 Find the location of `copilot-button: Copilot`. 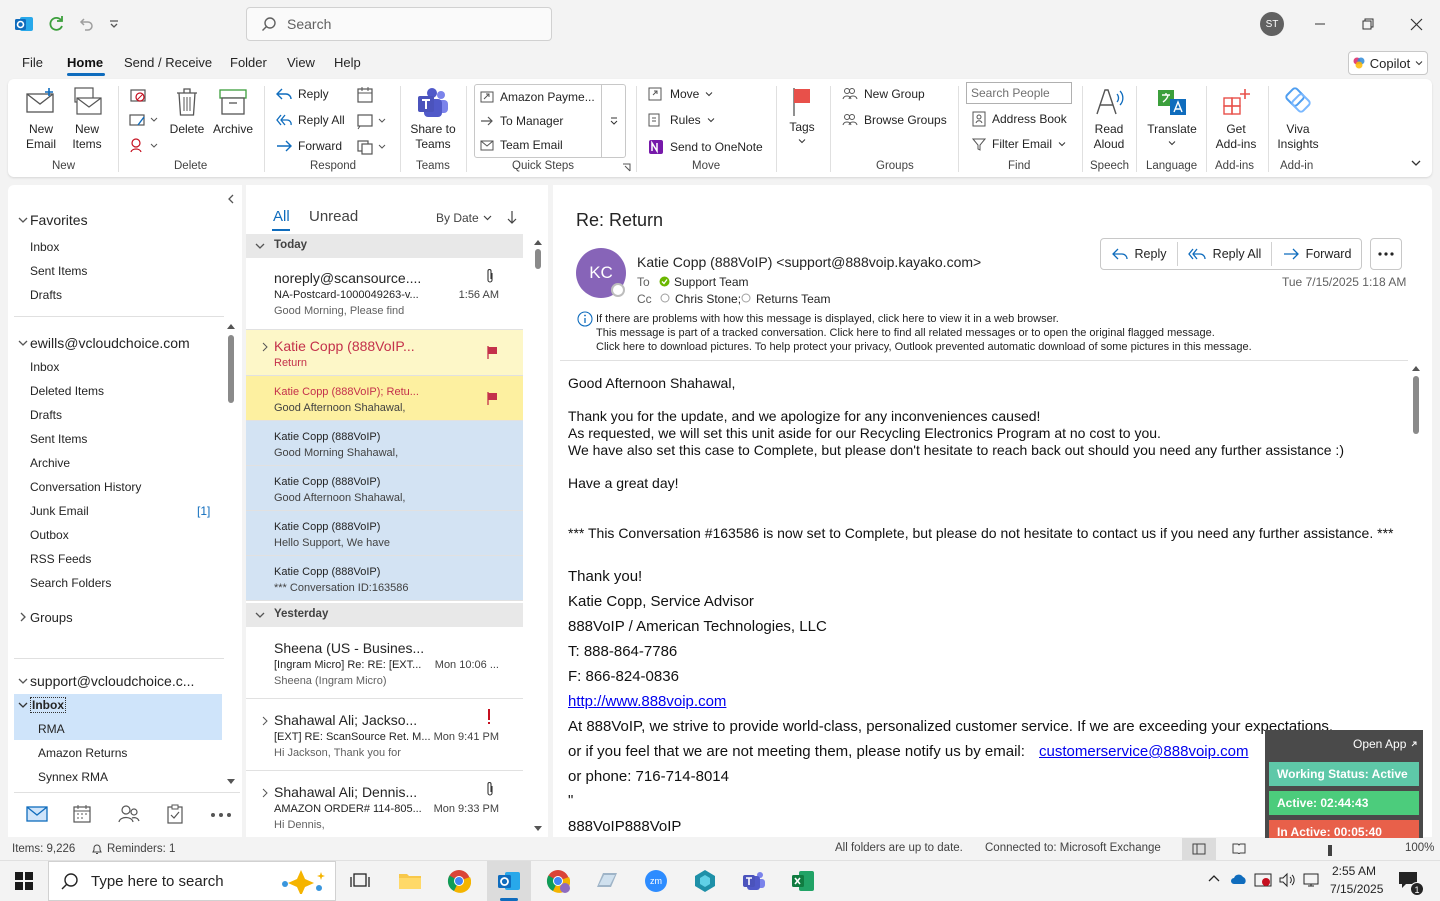

copilot-button: Copilot is located at coordinates (1388, 63).